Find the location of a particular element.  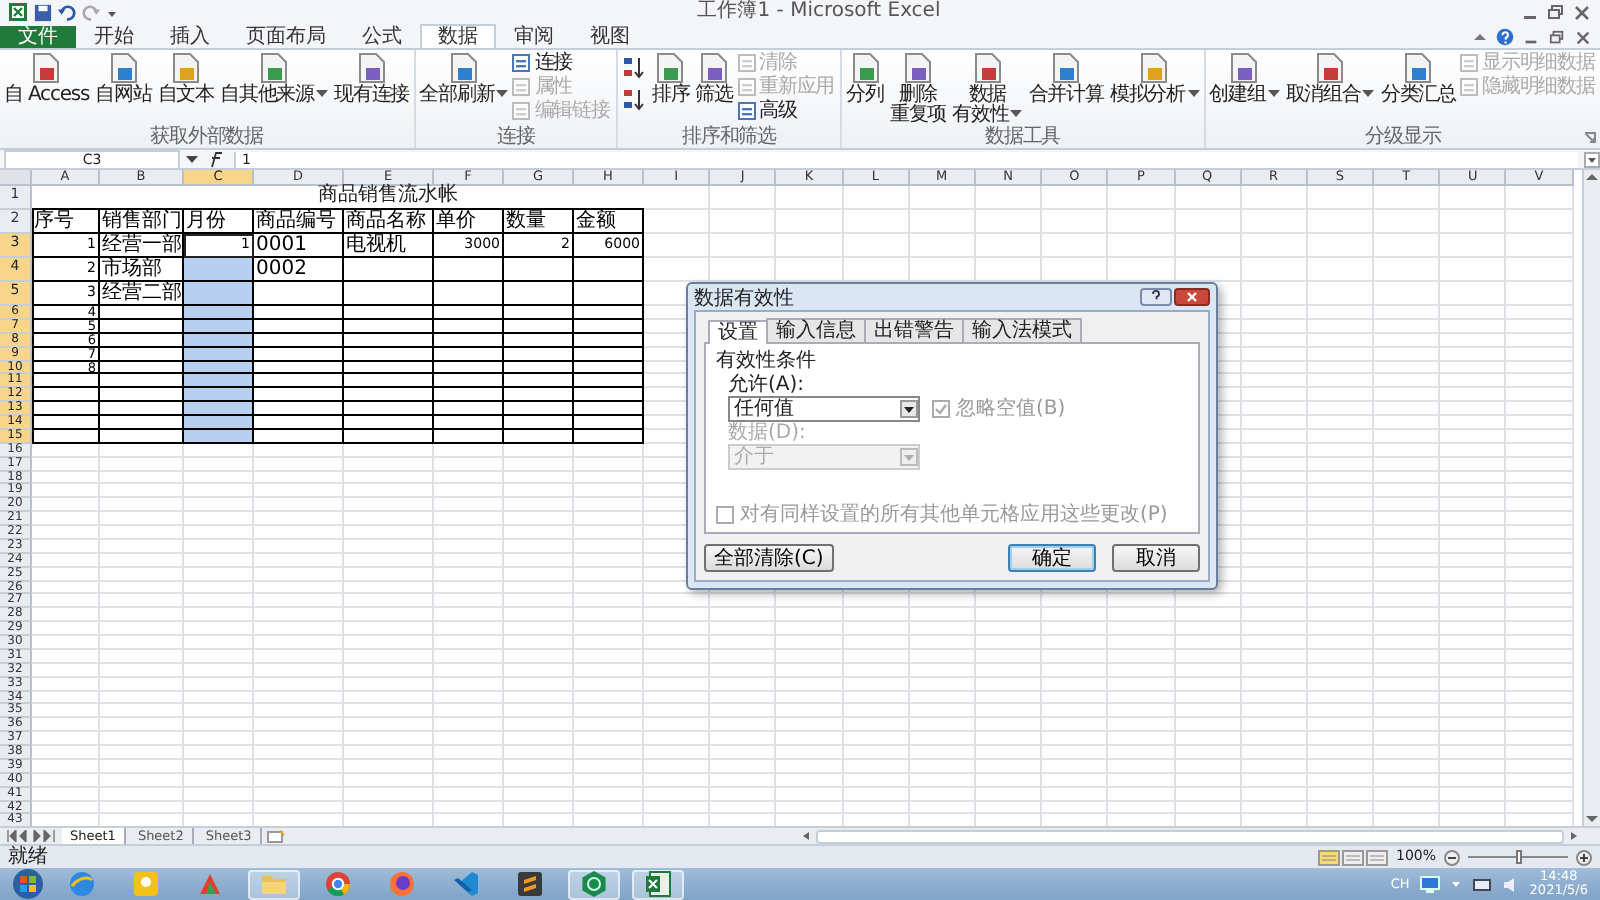

ribbon-button: 自文本 is located at coordinates (186, 79).